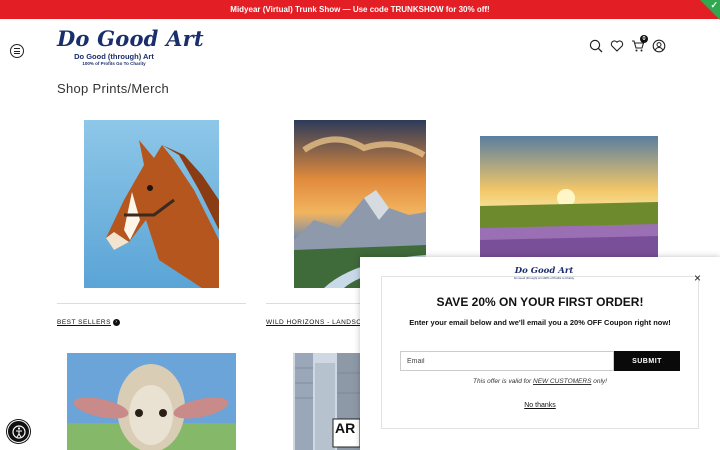 This screenshot has width=720, height=450. Describe the element at coordinates (114, 56) in the screenshot. I see `logo-subtitle: Do Good (through) Art` at that location.